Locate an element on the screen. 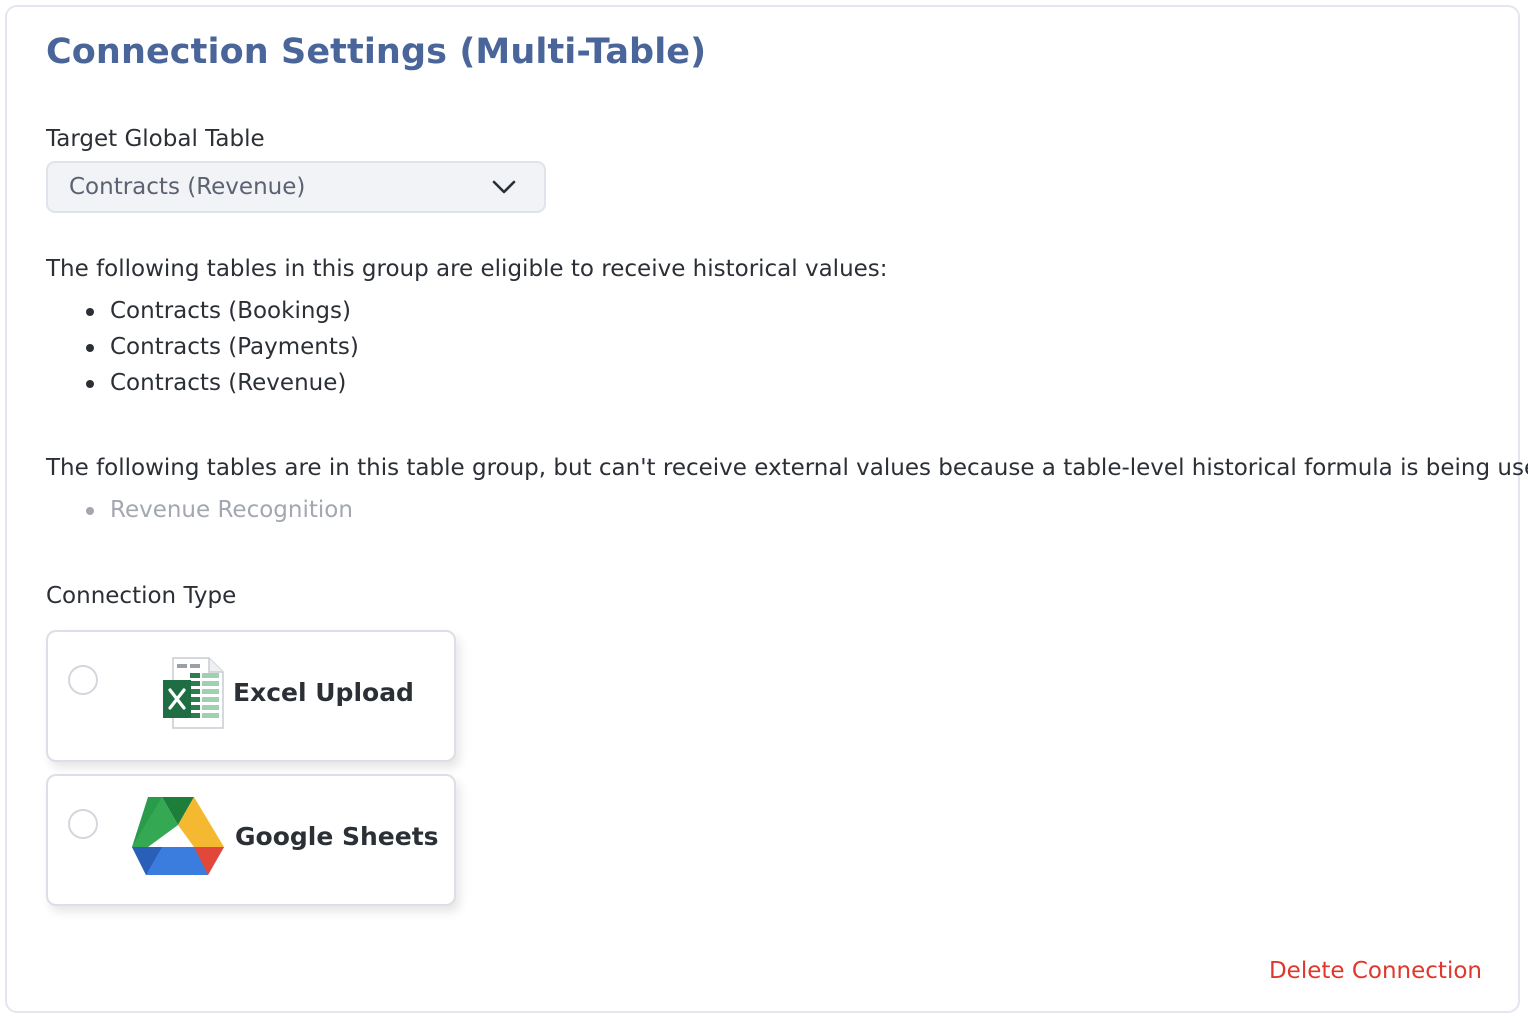 This screenshot has width=1528, height=1020. list-item: Contracts (Payments) is located at coordinates (222, 347).